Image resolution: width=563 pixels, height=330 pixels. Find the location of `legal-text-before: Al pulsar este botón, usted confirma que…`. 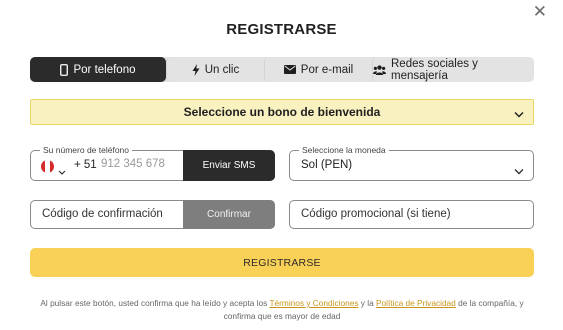

legal-text-before: Al pulsar este botón, usted confirma que… is located at coordinates (155, 303).